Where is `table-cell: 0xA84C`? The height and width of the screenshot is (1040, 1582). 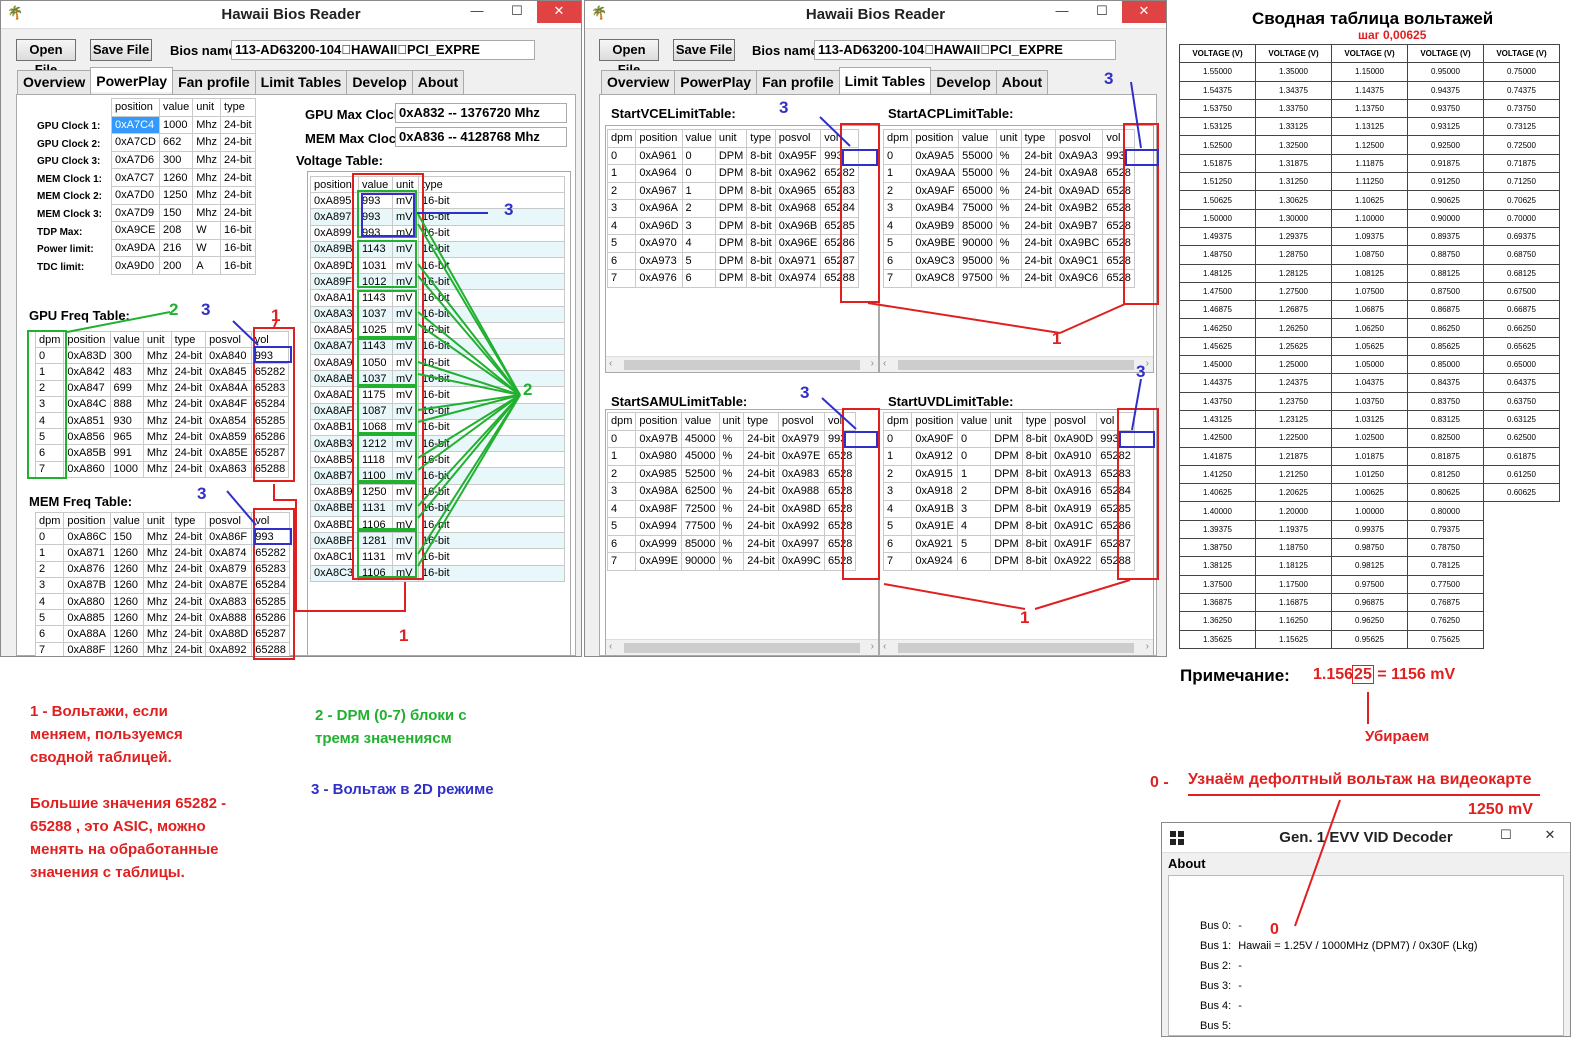 table-cell: 0xA84C is located at coordinates (87, 404).